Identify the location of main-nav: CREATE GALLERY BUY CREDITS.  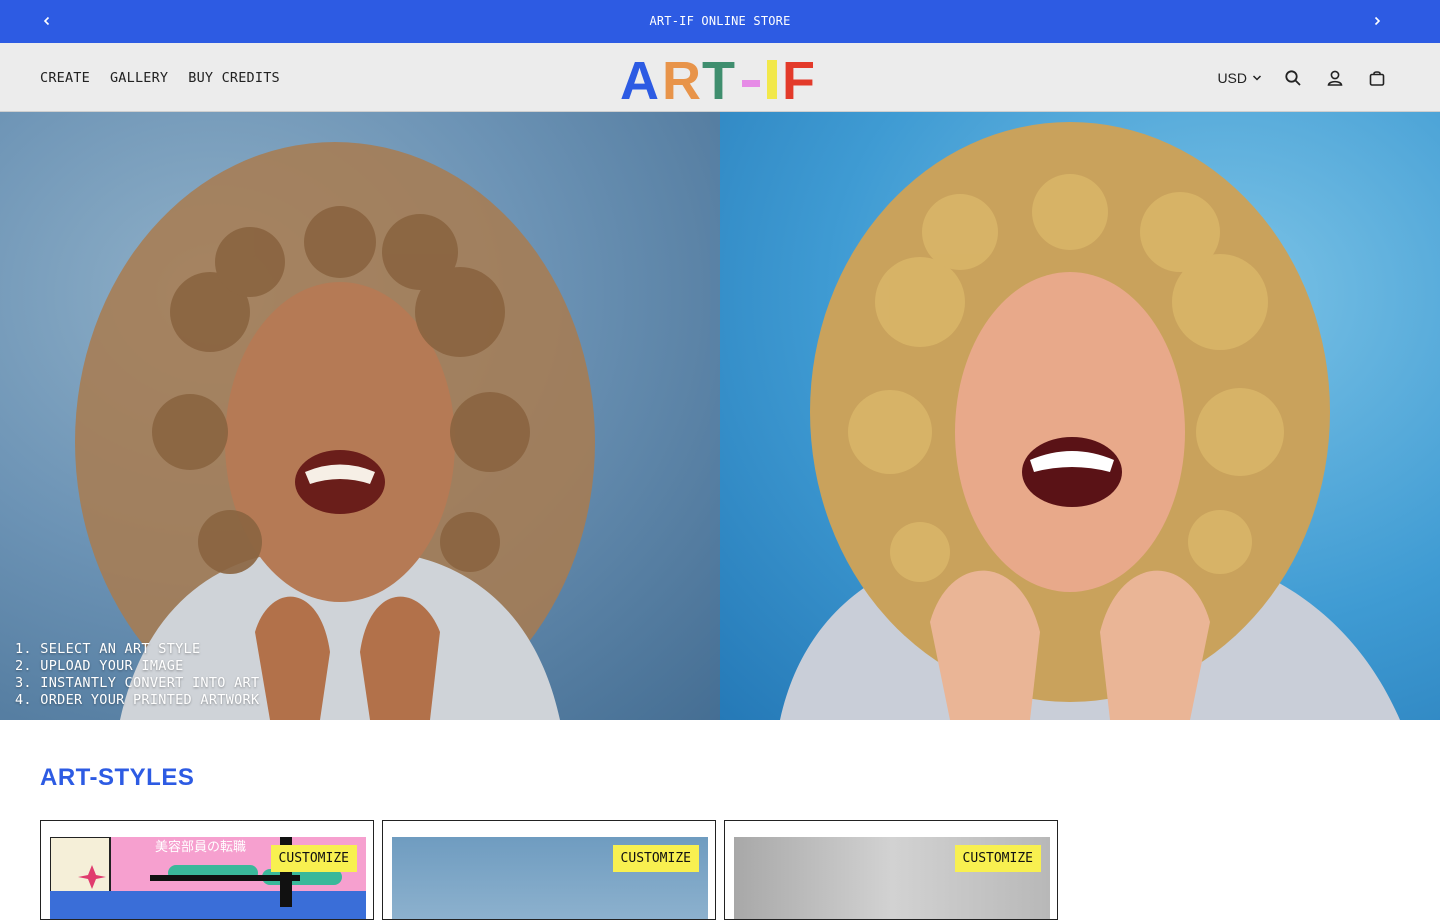
(160, 78).